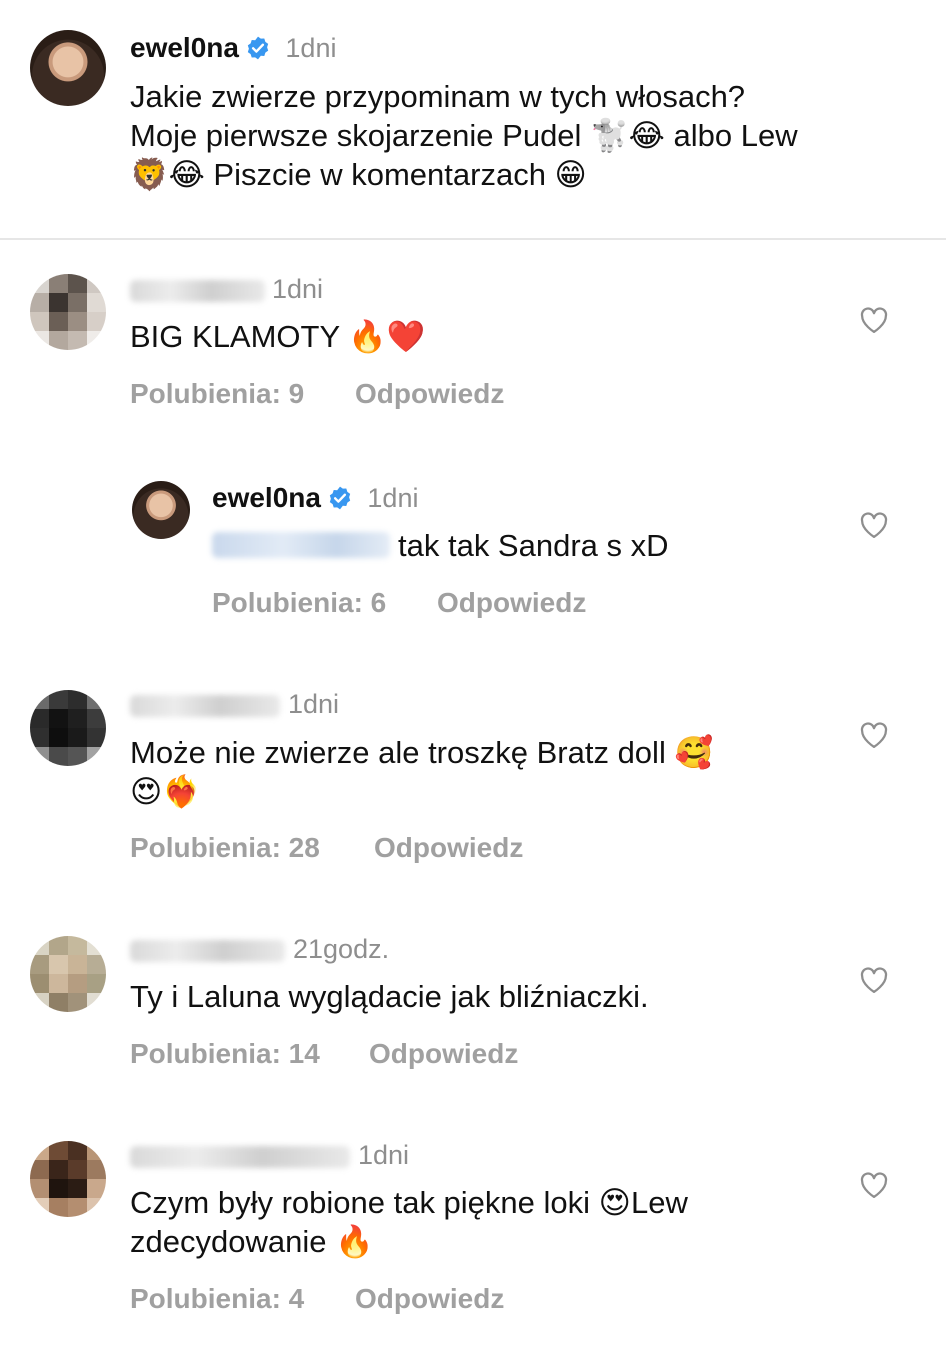 The image size is (946, 1360). Describe the element at coordinates (217, 394) in the screenshot. I see `comment-likes-count: Polubienia: 9` at that location.